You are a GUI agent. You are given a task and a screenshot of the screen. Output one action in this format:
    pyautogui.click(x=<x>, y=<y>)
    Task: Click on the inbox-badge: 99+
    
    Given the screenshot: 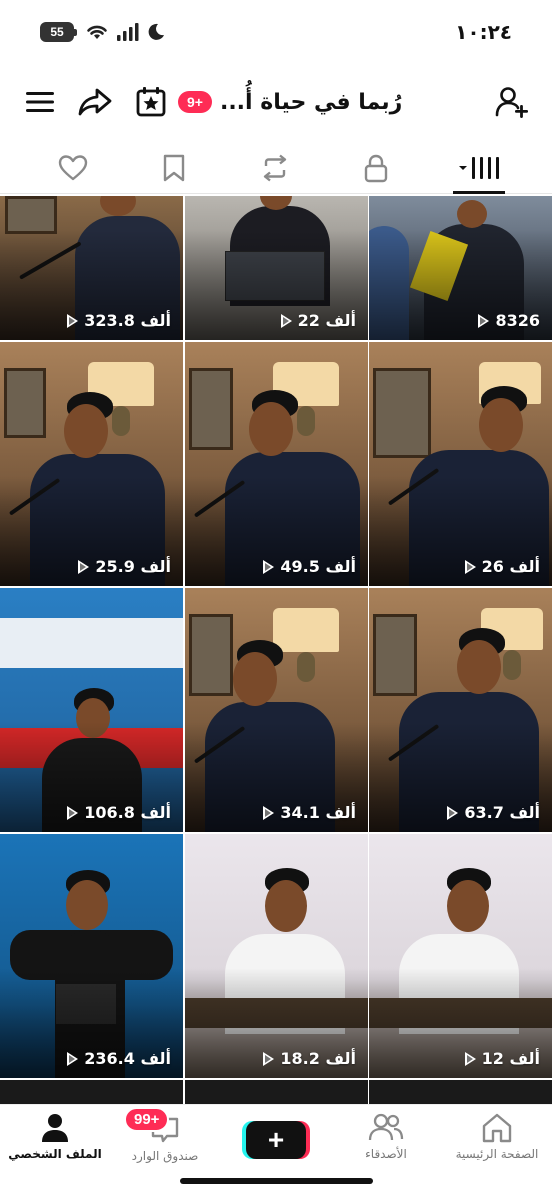 What is the action you would take?
    pyautogui.click(x=147, y=1119)
    